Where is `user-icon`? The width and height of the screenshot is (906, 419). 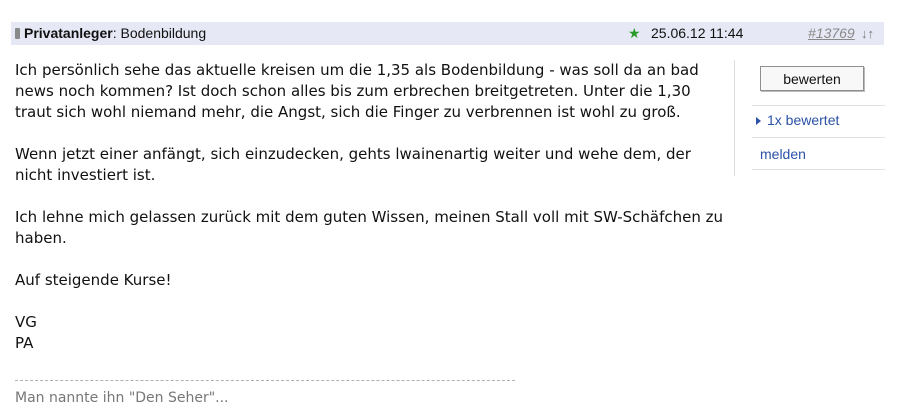 user-icon is located at coordinates (17, 33).